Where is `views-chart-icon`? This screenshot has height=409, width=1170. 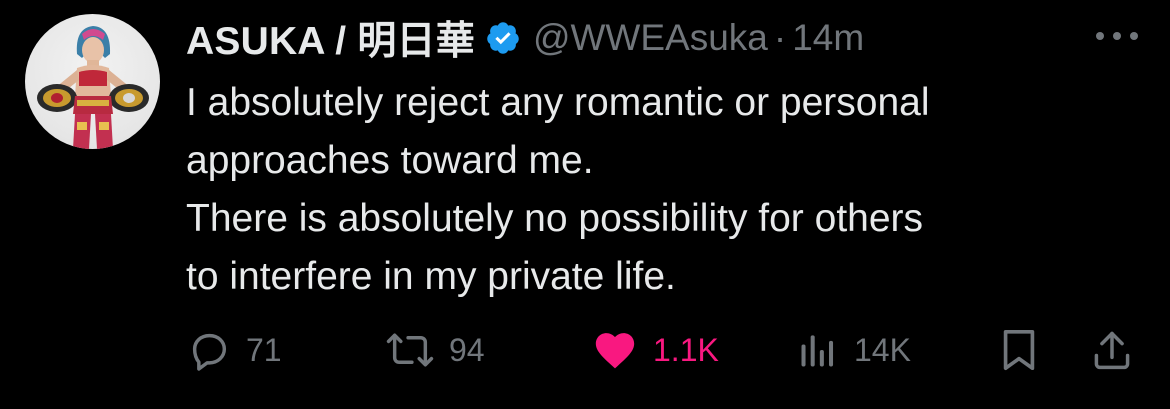 views-chart-icon is located at coordinates (818, 350).